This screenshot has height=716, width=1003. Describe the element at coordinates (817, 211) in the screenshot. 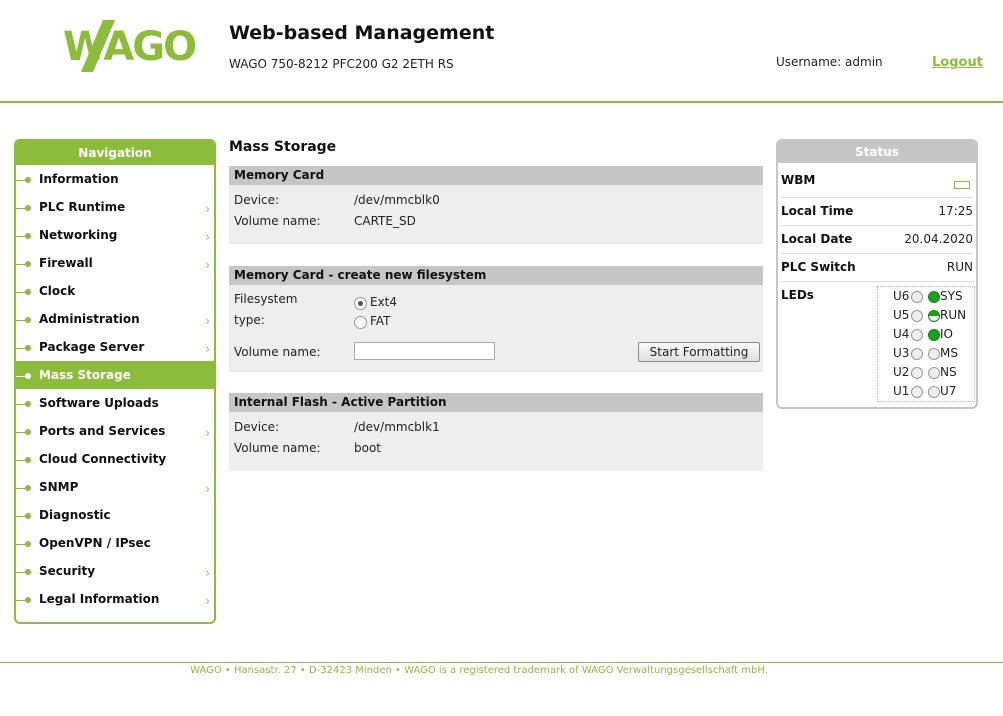

I see `local-time-label: Local Time` at that location.